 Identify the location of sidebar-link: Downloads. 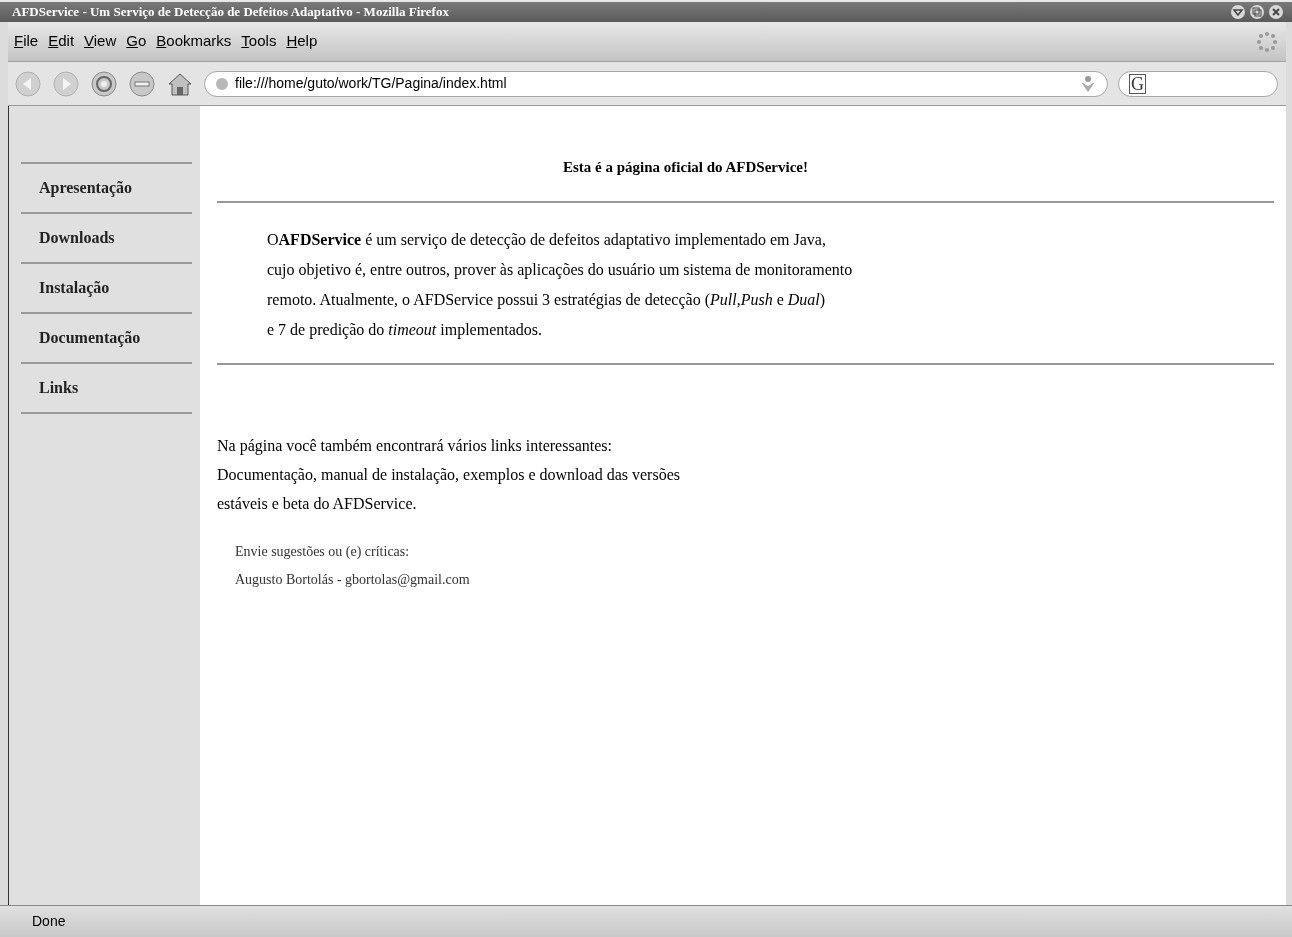
(77, 238).